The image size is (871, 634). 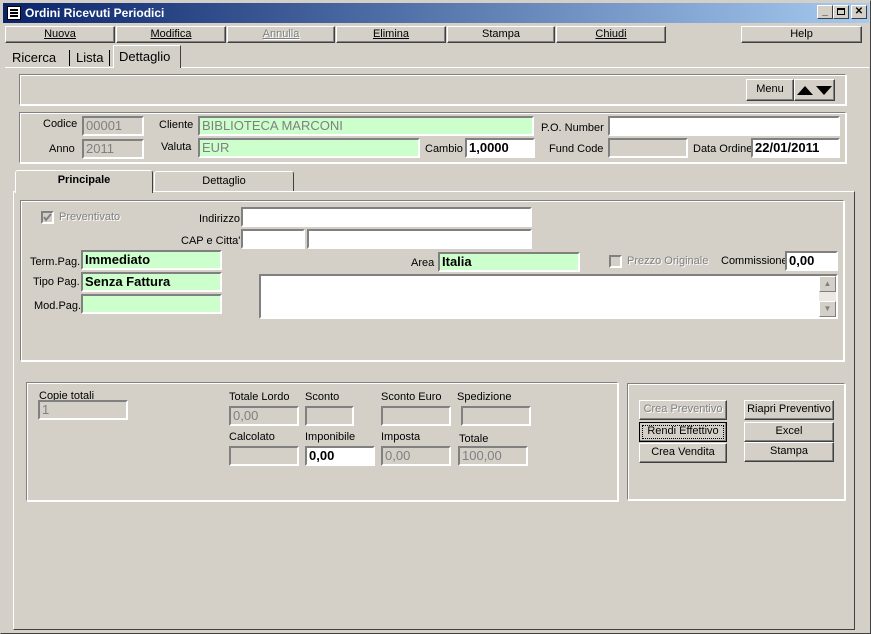 What do you see at coordinates (500, 148) in the screenshot?
I see `cambio-field: 1,0000` at bounding box center [500, 148].